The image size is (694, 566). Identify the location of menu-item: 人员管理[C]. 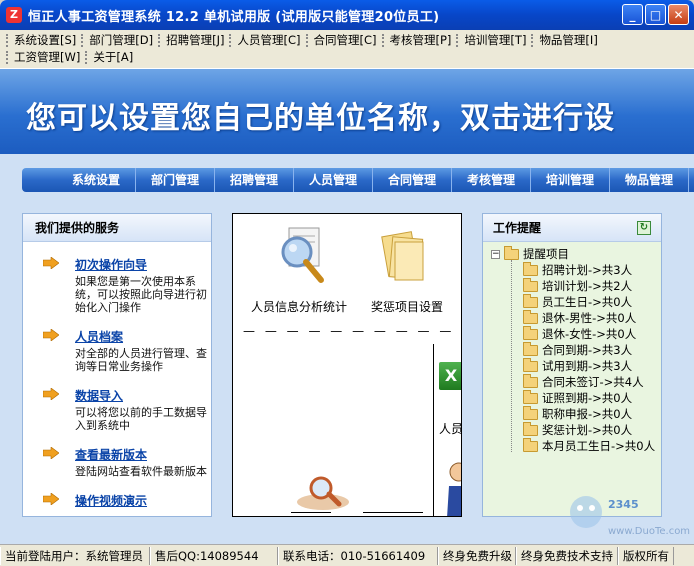
(267, 40).